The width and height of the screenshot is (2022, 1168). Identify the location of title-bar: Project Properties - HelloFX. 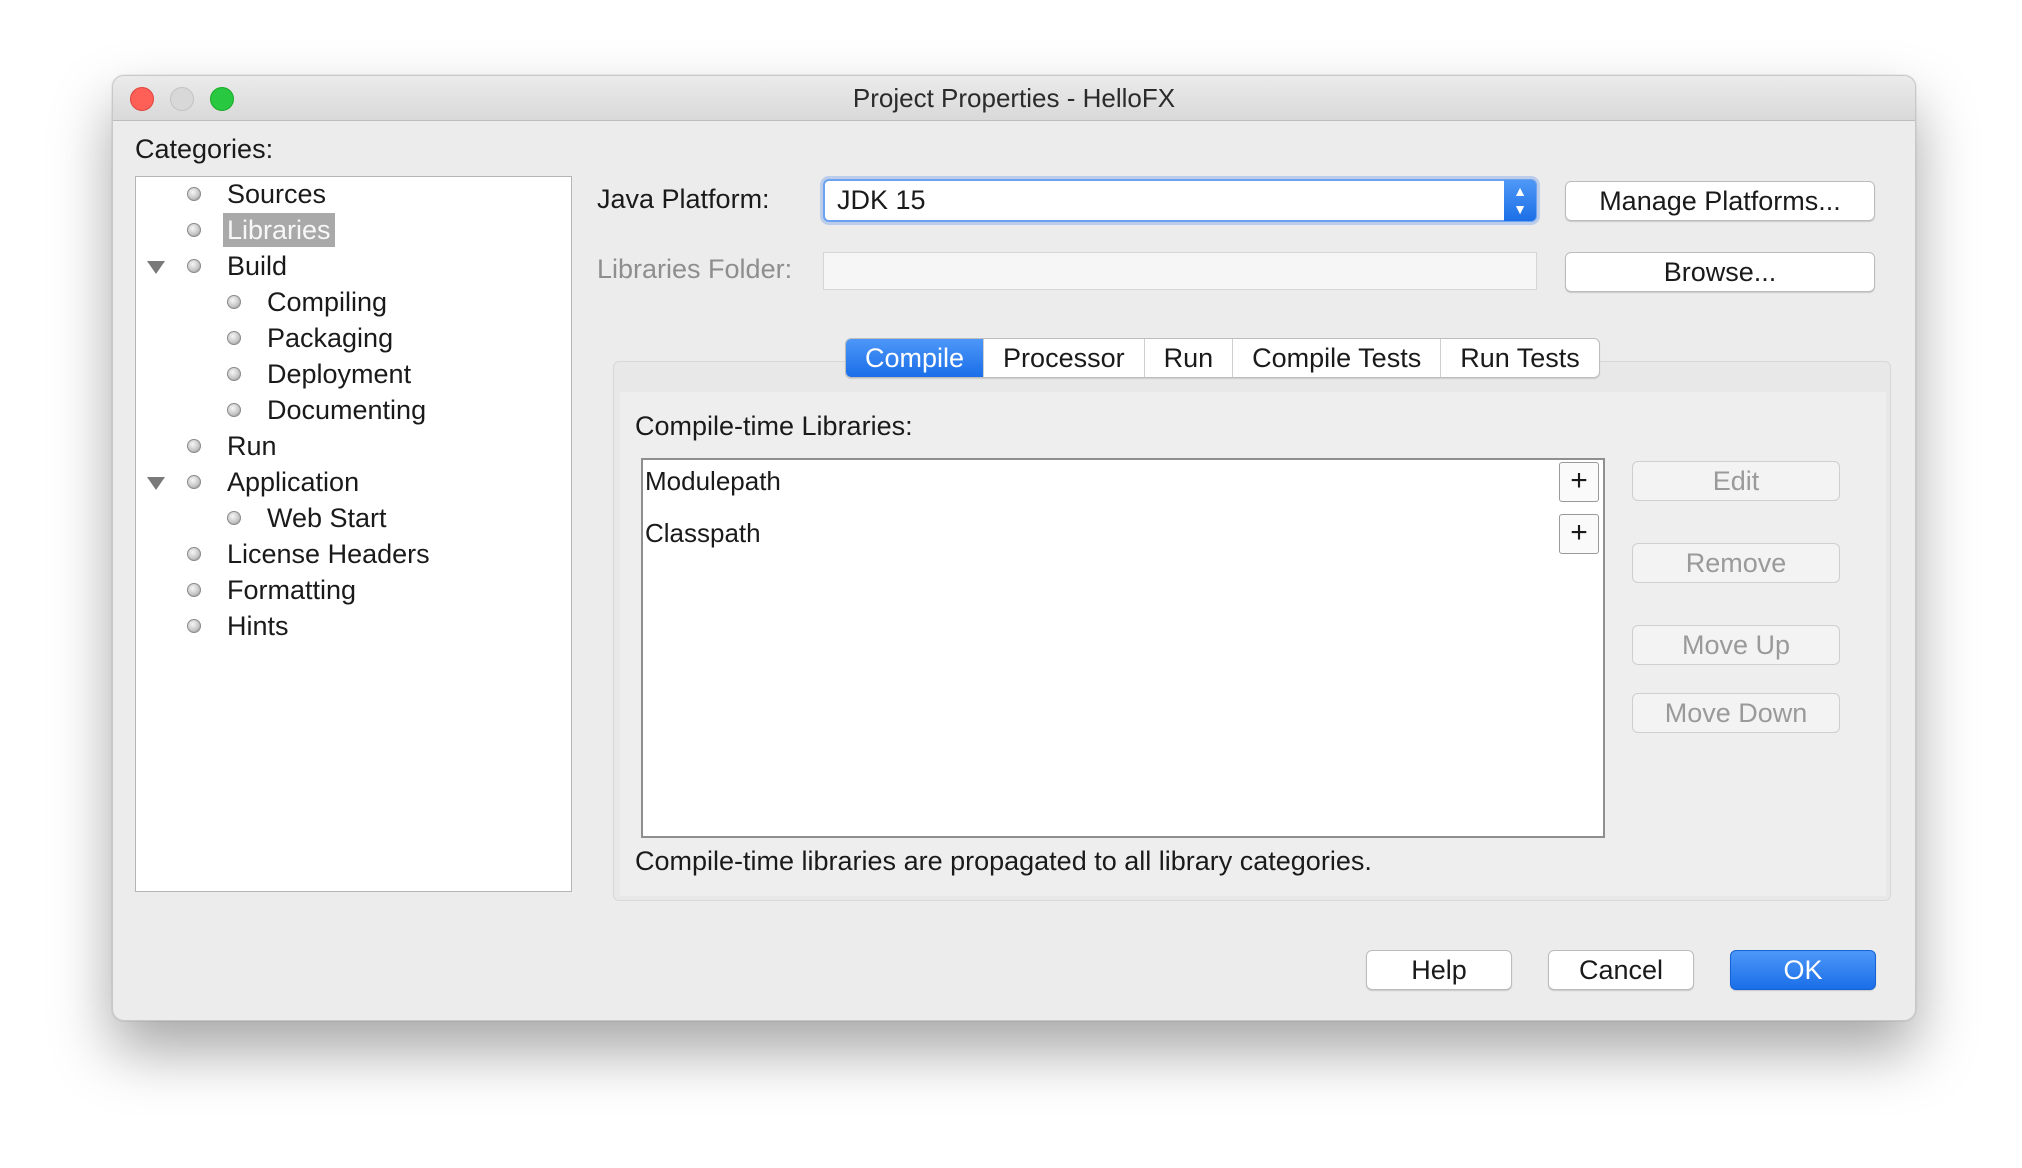
(1014, 98).